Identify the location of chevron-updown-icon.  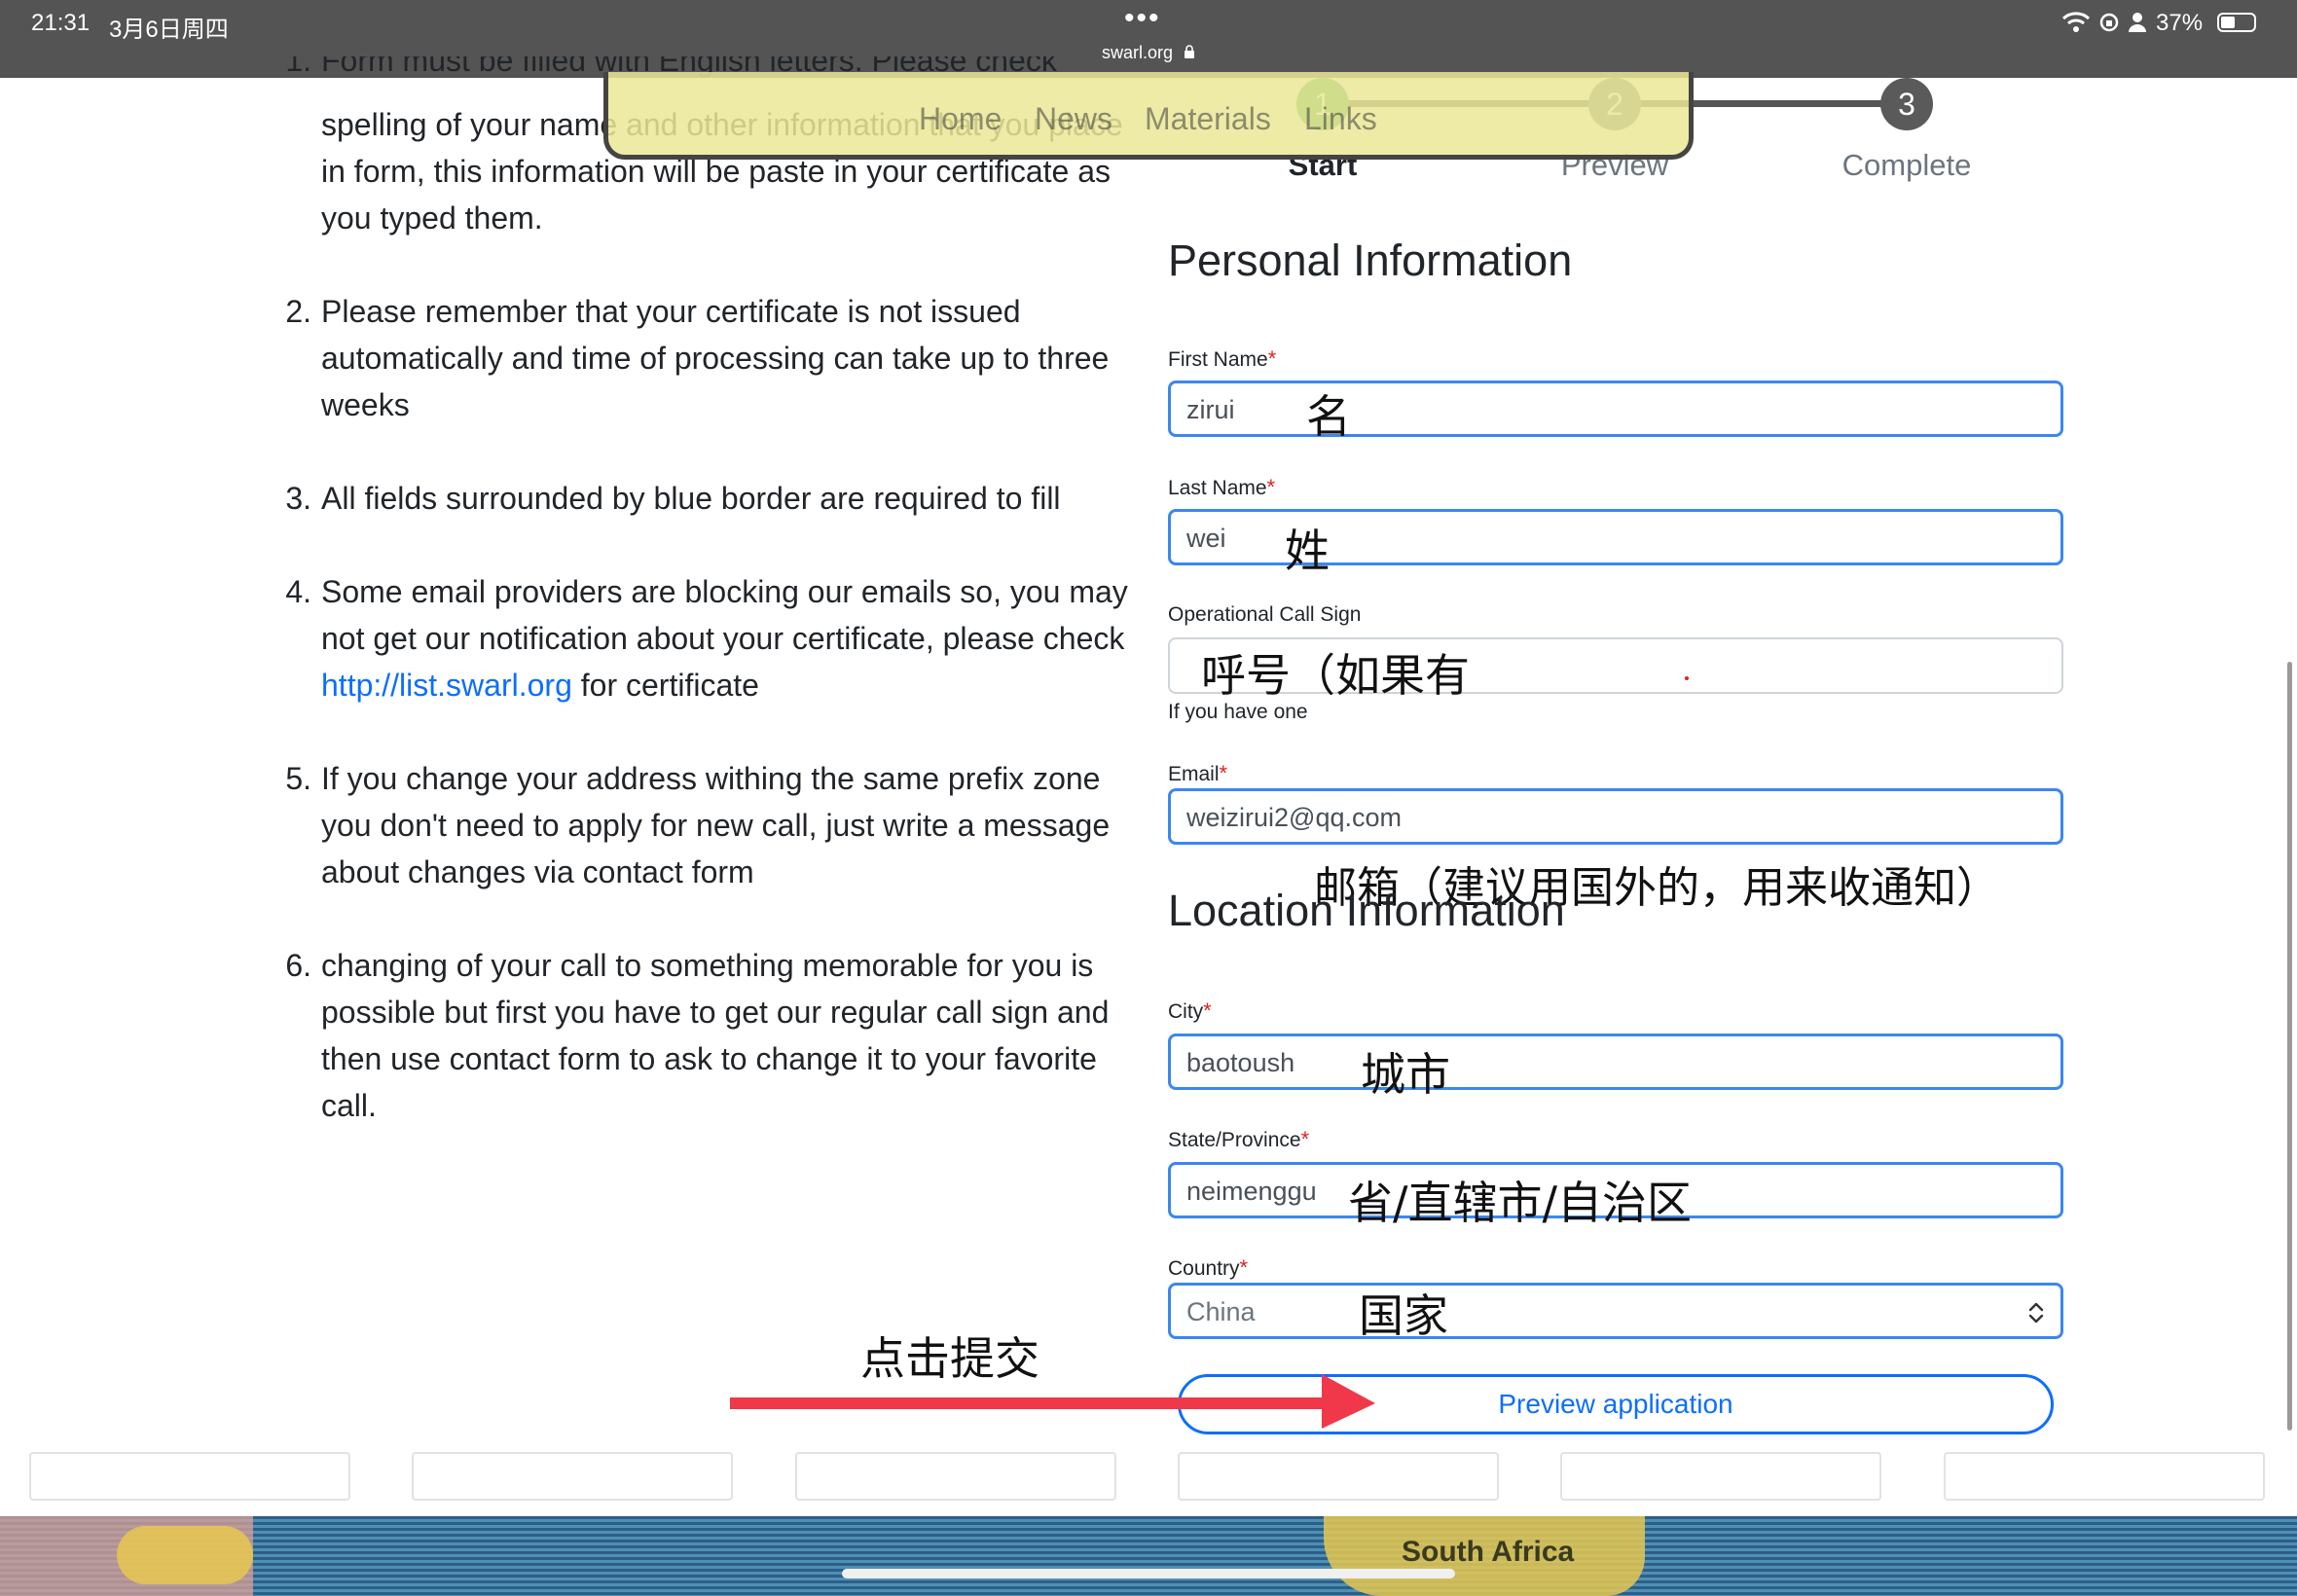
(2036, 1315).